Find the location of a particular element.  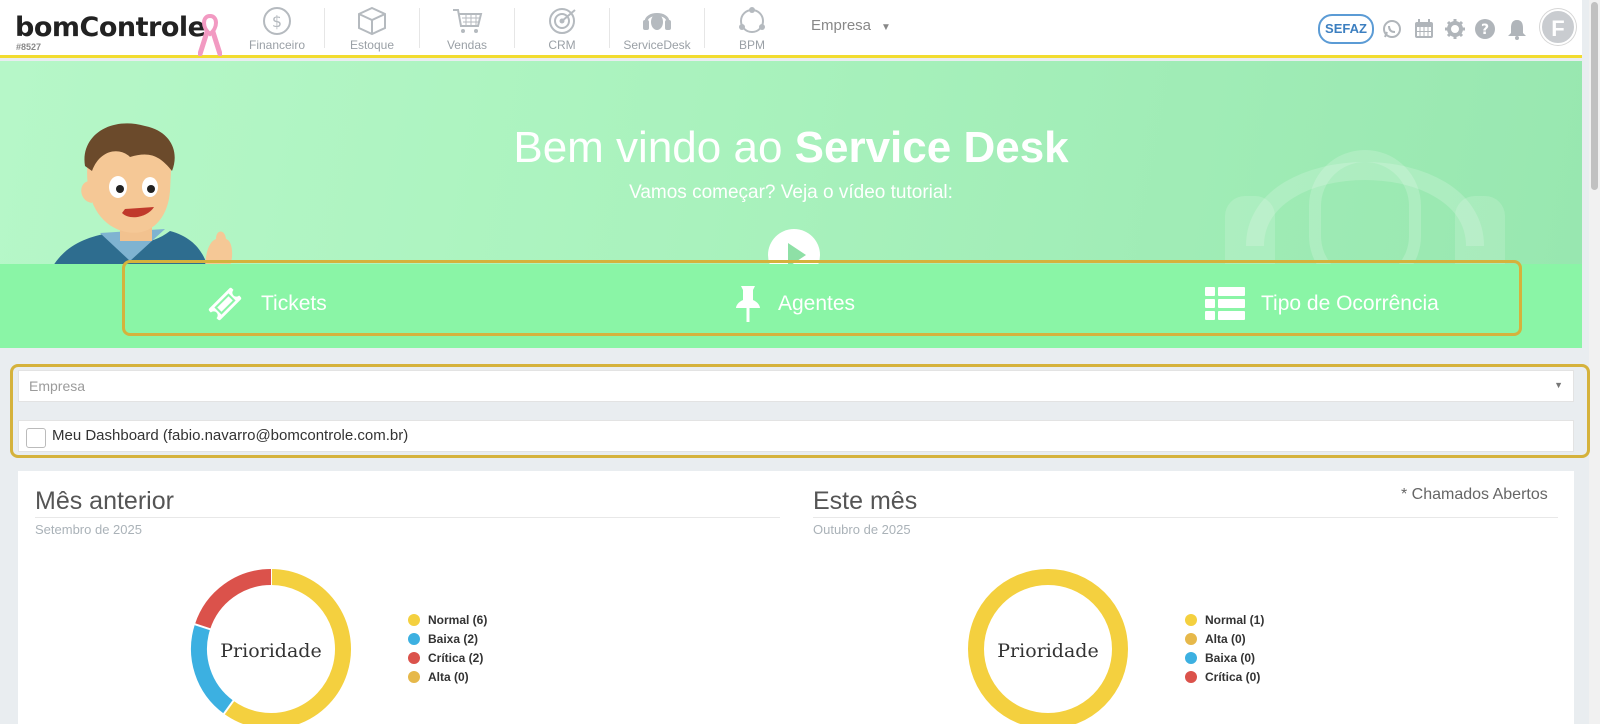

dollar-icon: $ is located at coordinates (277, 21).